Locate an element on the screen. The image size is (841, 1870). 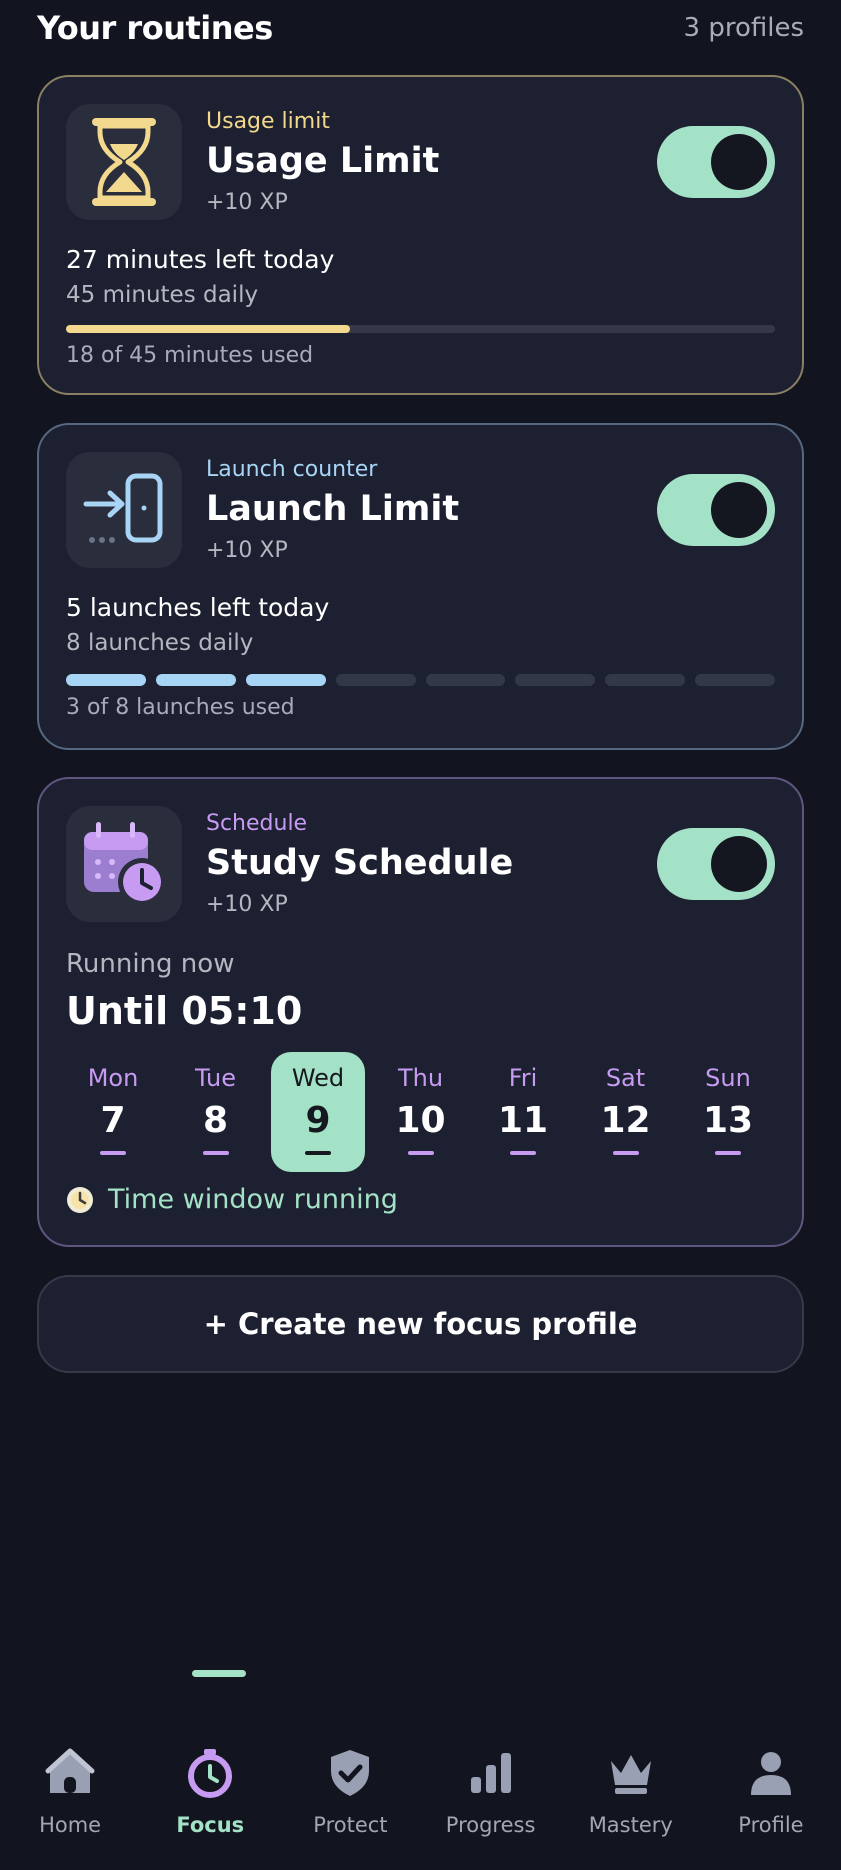
schedule-title: Study Schedule is located at coordinates (360, 863).